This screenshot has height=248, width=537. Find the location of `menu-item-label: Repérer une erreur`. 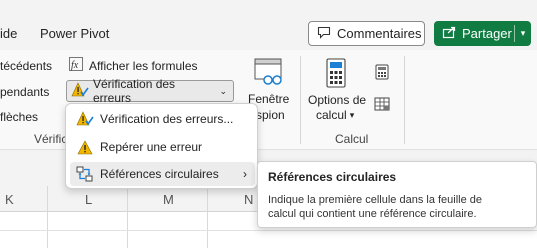

menu-item-label: Repérer une erreur is located at coordinates (151, 147).